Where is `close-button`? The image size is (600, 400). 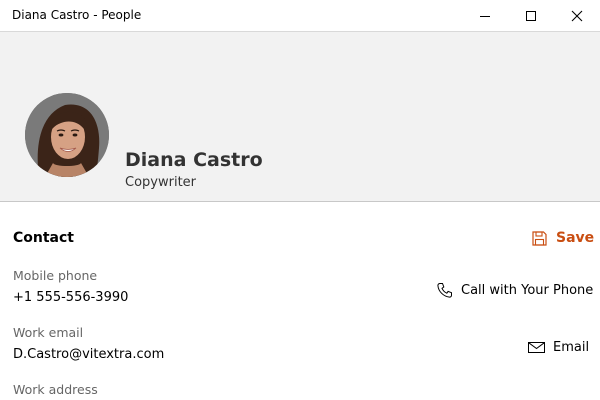 close-button is located at coordinates (577, 15).